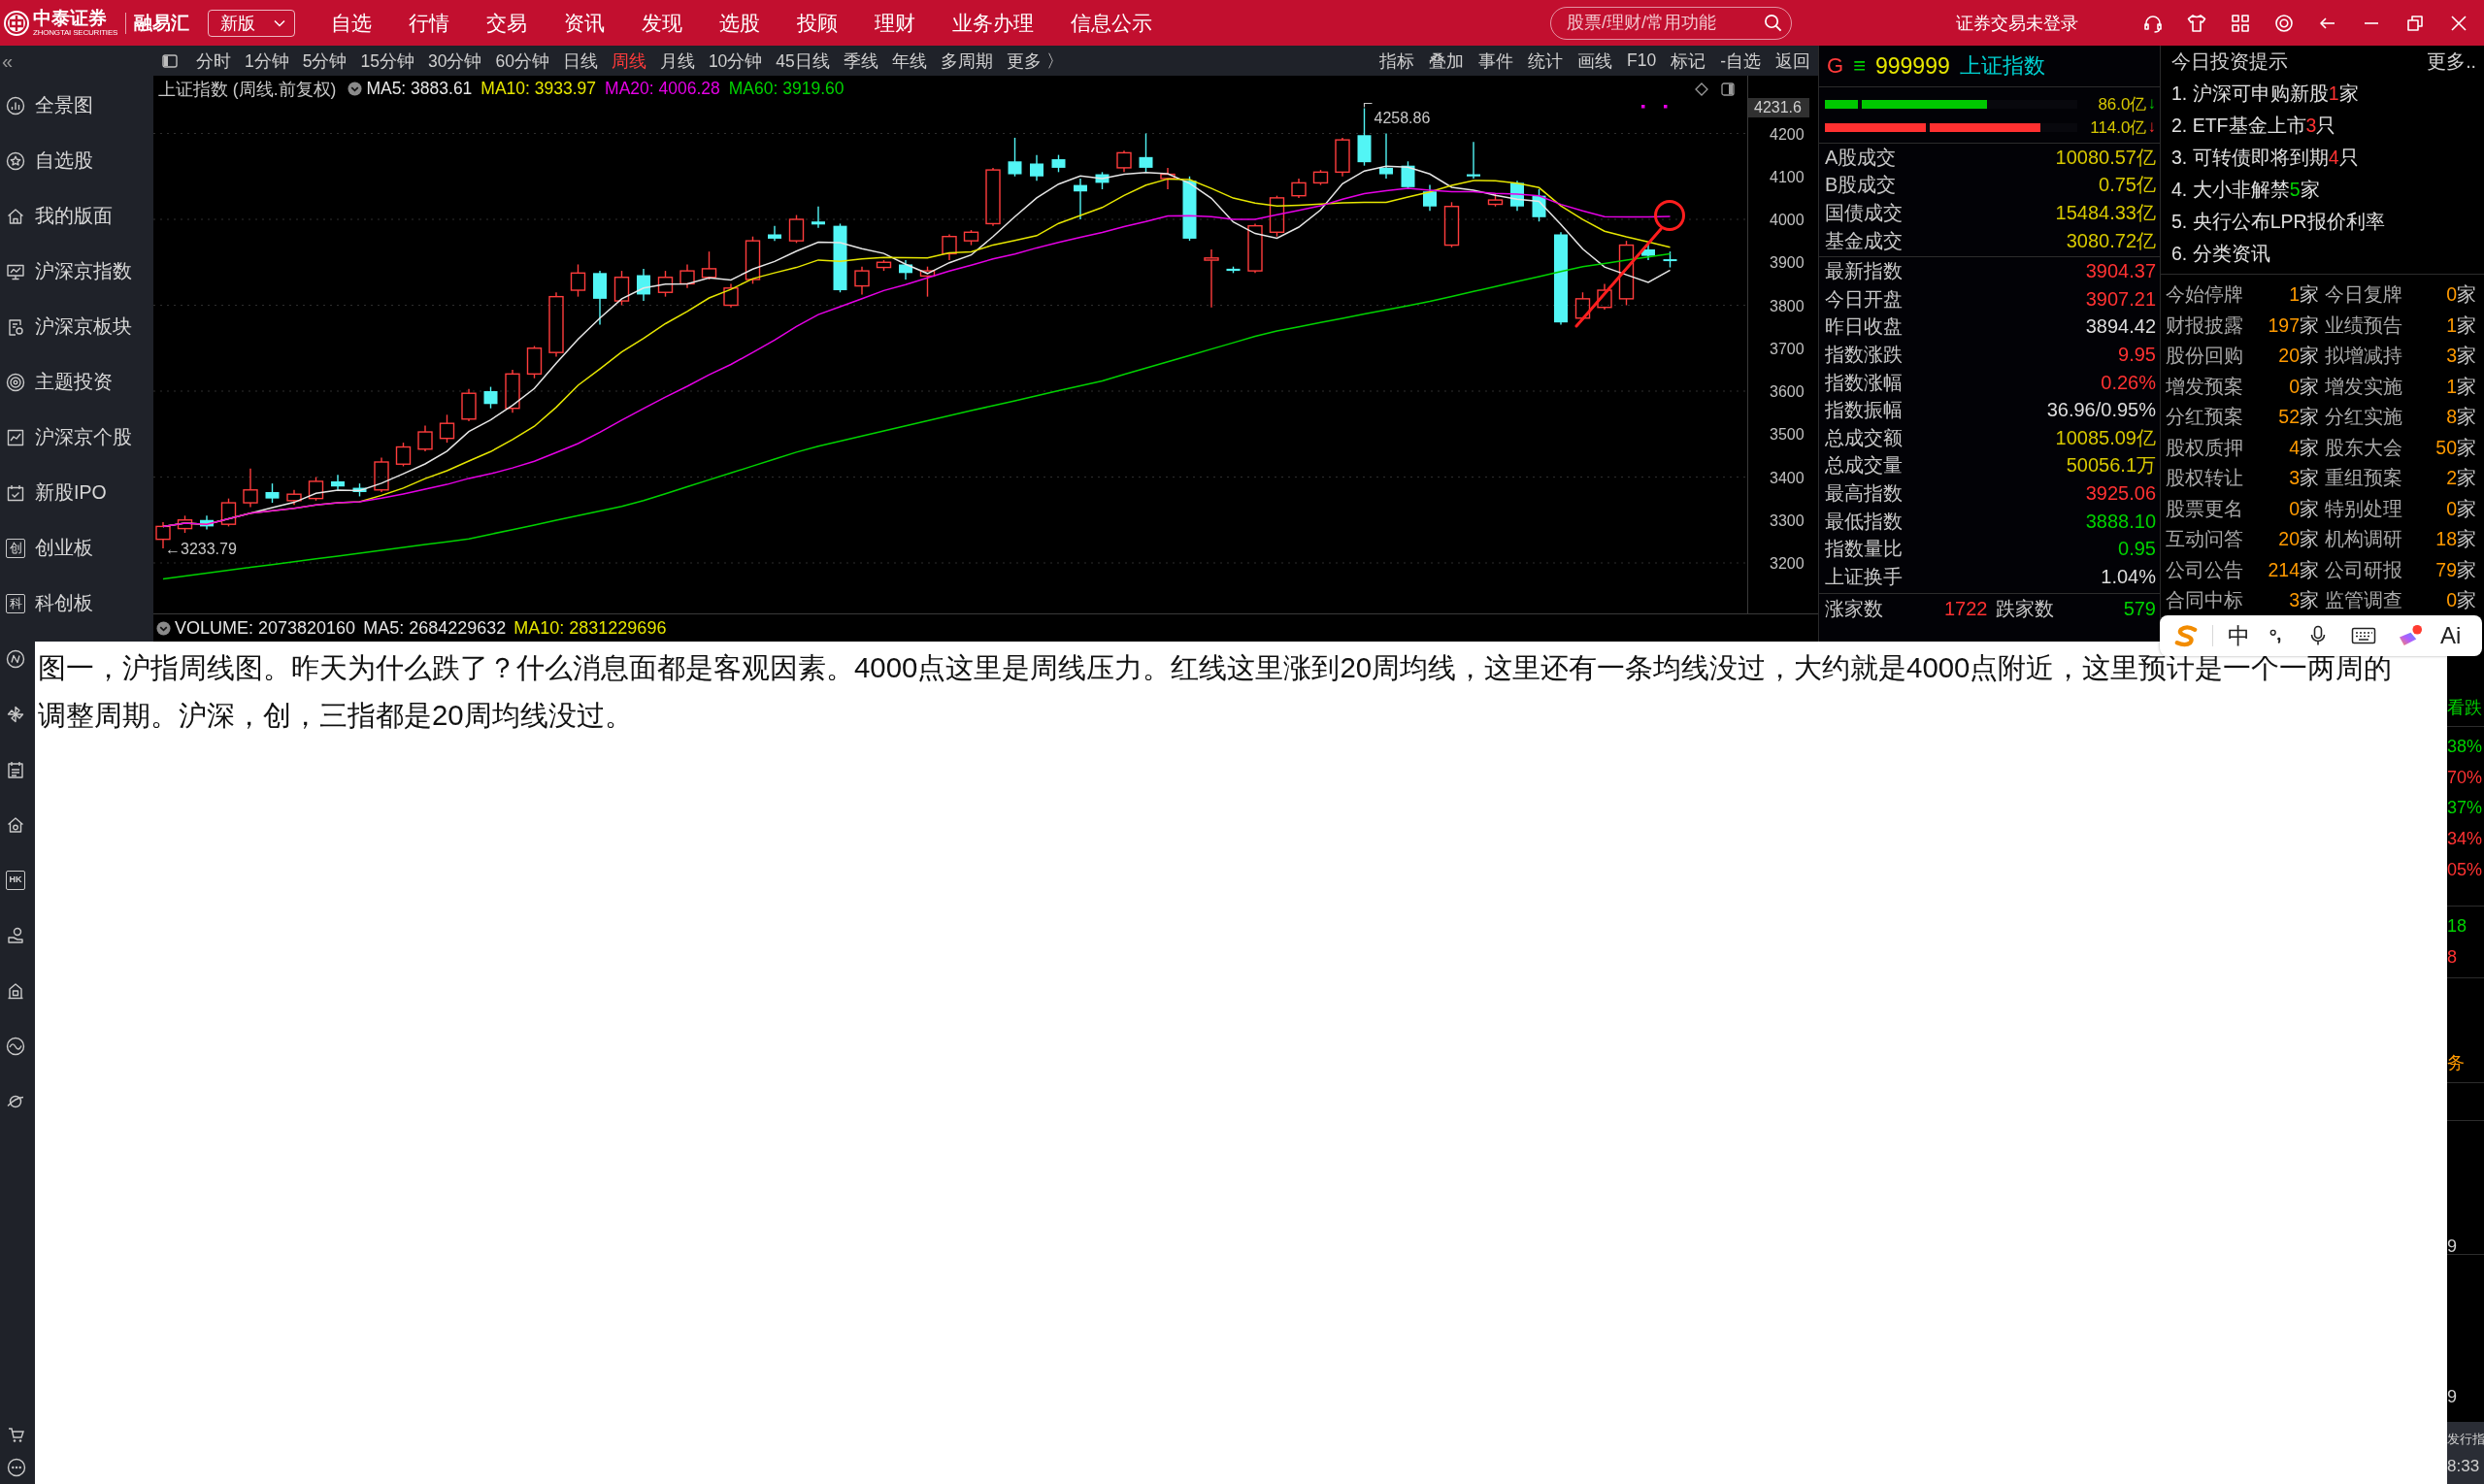 This screenshot has width=2484, height=1484. What do you see at coordinates (993, 23) in the screenshot?
I see `menu-item: 业务办理` at bounding box center [993, 23].